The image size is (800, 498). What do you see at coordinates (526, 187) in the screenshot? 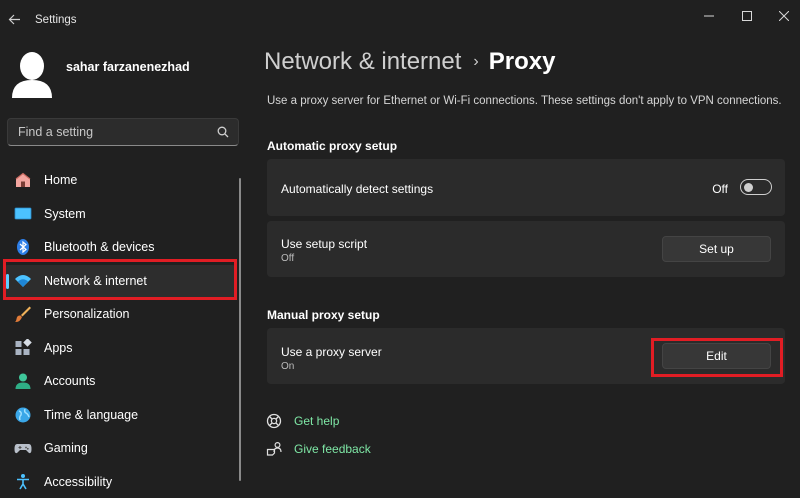
I see `auto-detect-card: Automatically detect settings Off` at bounding box center [526, 187].